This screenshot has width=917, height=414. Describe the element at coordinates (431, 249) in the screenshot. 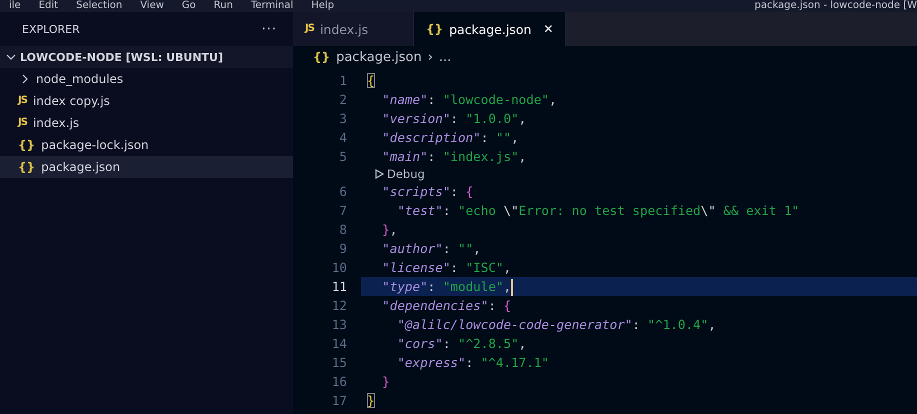

I see `code-line: "author": "",` at that location.